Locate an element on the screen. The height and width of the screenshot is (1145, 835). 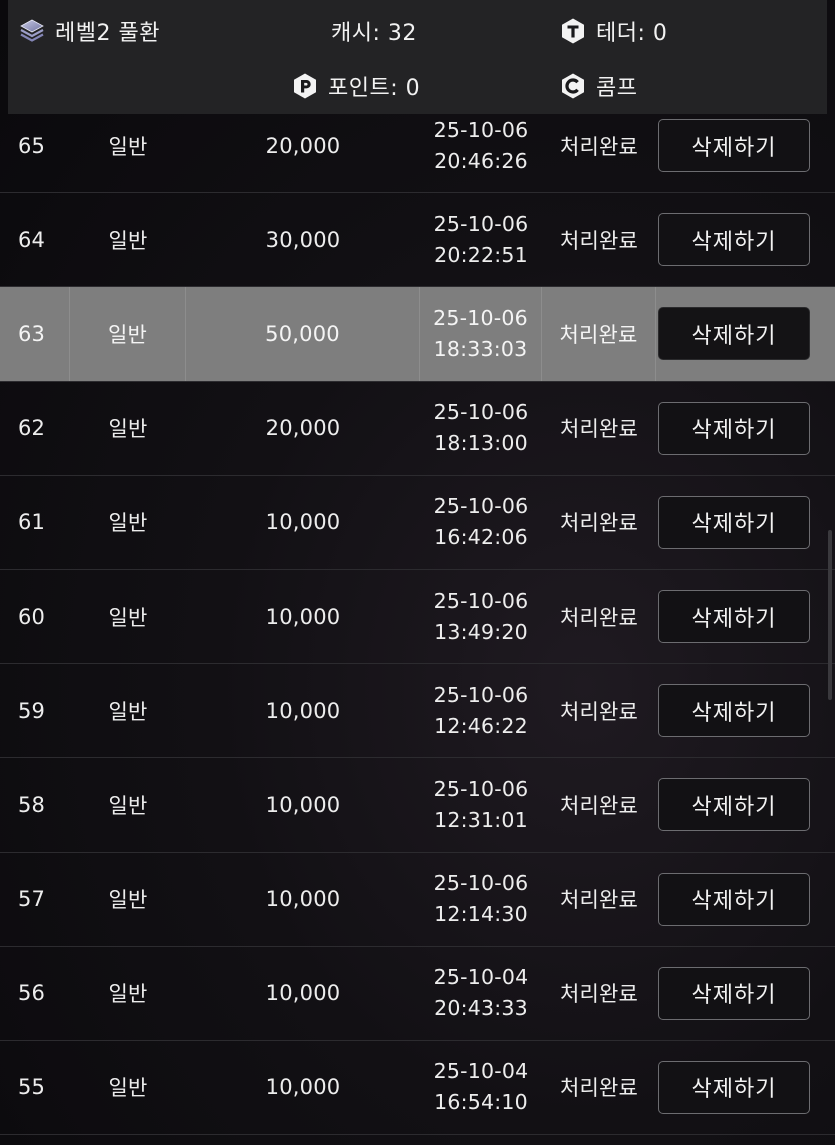
row-datetime: 25-10-06 12:31:01 is located at coordinates (481, 804).